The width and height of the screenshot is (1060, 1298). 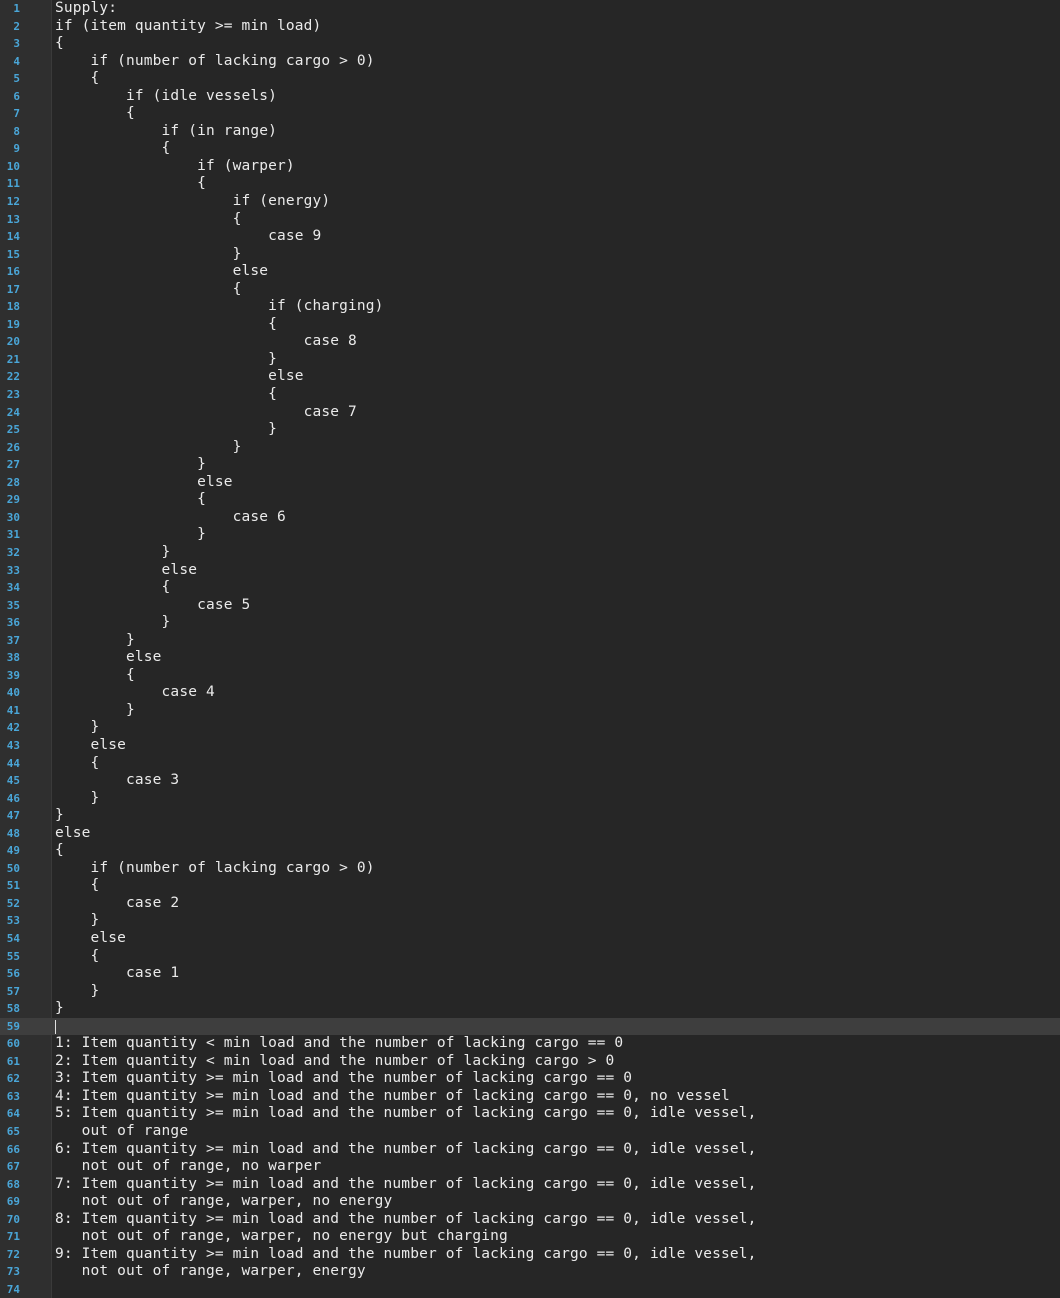 What do you see at coordinates (530, 693) in the screenshot?
I see `code-line: 40 case 4` at bounding box center [530, 693].